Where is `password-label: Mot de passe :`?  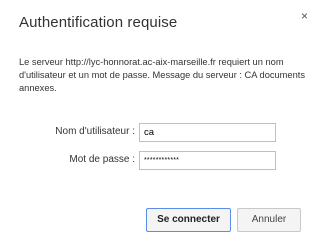 password-label: Mot de passe : is located at coordinates (102, 159).